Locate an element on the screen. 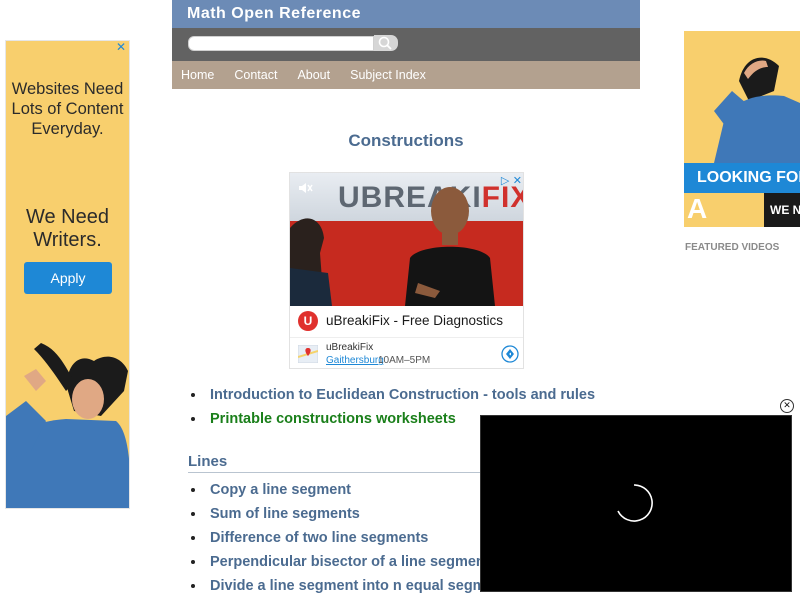 This screenshot has width=800, height=600. nav-contact-link: Contact is located at coordinates (255, 75).